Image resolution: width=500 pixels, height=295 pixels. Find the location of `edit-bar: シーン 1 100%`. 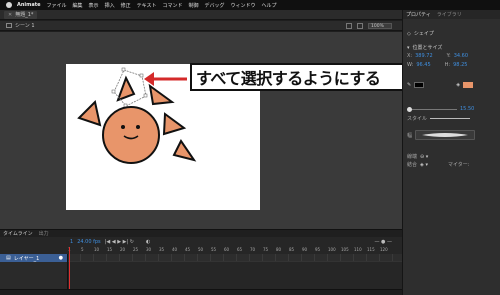

edit-bar: シーン 1 100% is located at coordinates (201, 26).